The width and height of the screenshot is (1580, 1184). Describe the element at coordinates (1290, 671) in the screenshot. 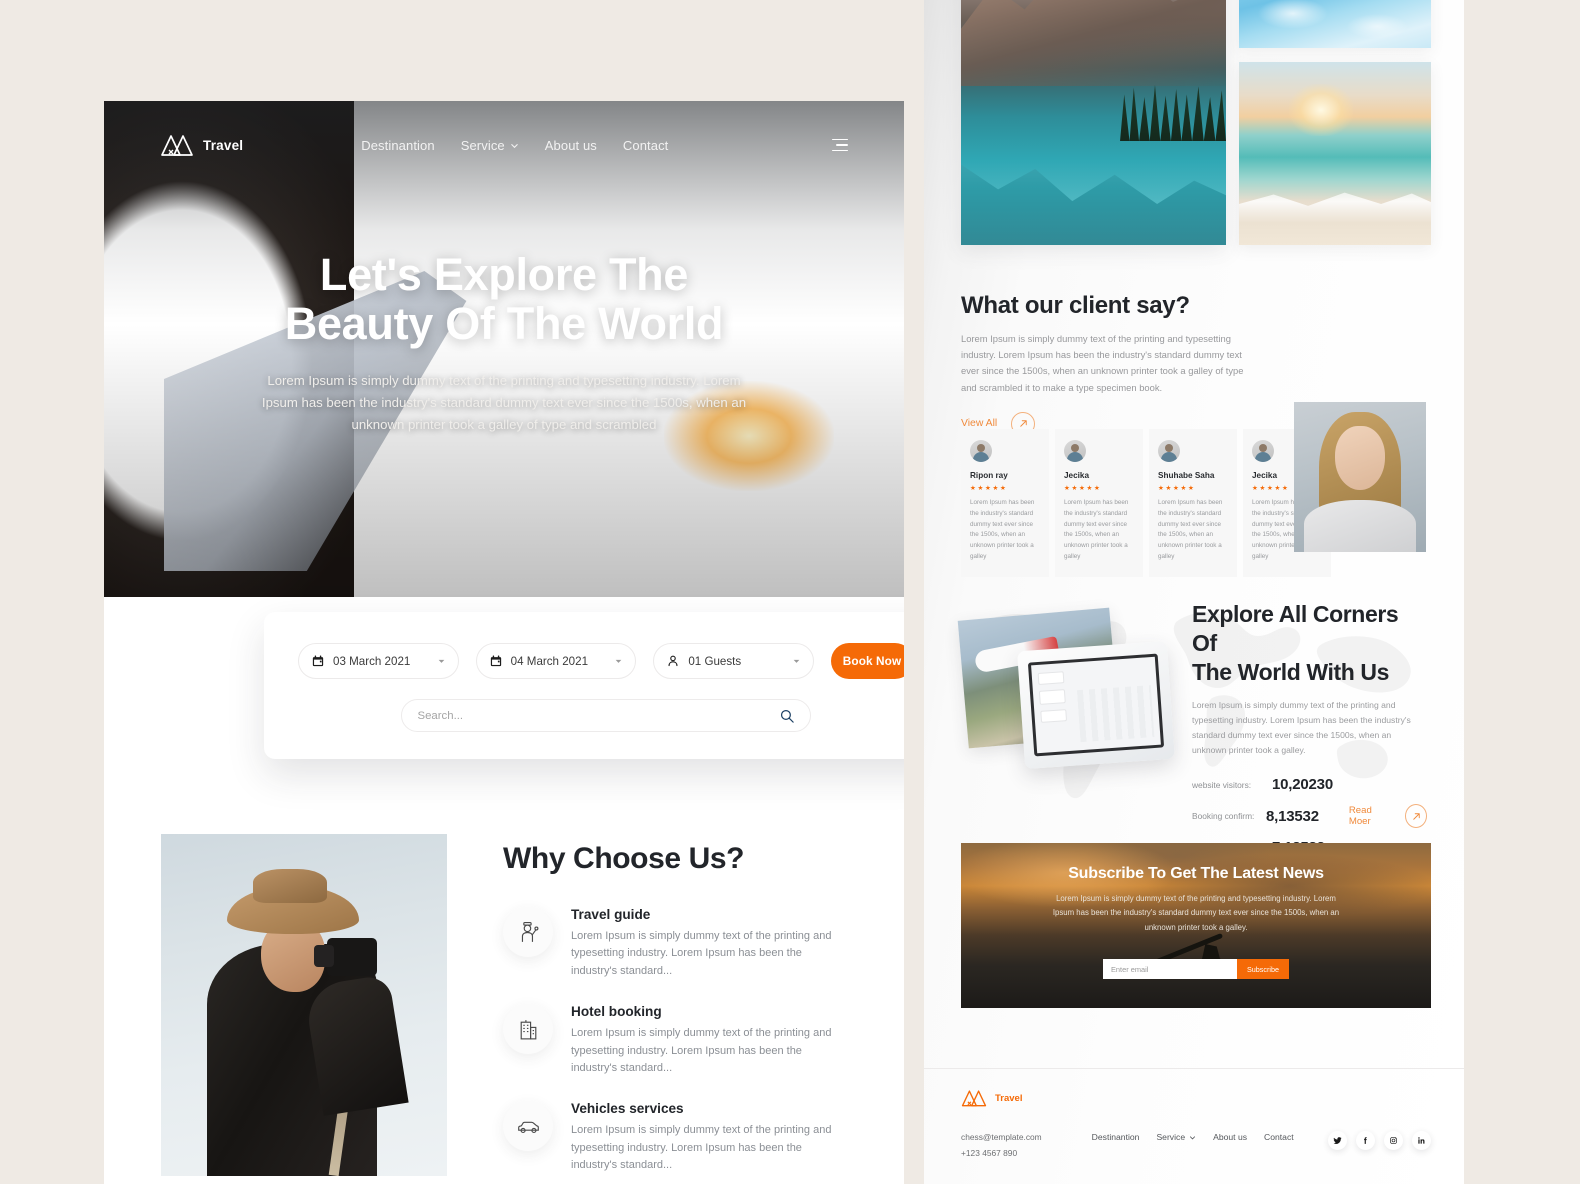

I see `explore-title-line2: The World With Us` at that location.